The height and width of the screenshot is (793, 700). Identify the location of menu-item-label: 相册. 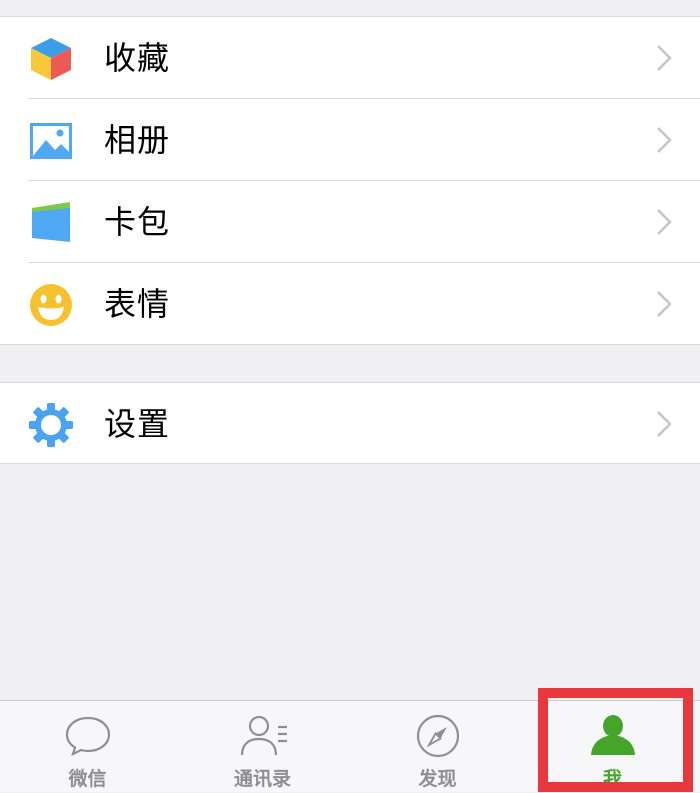
(137, 140).